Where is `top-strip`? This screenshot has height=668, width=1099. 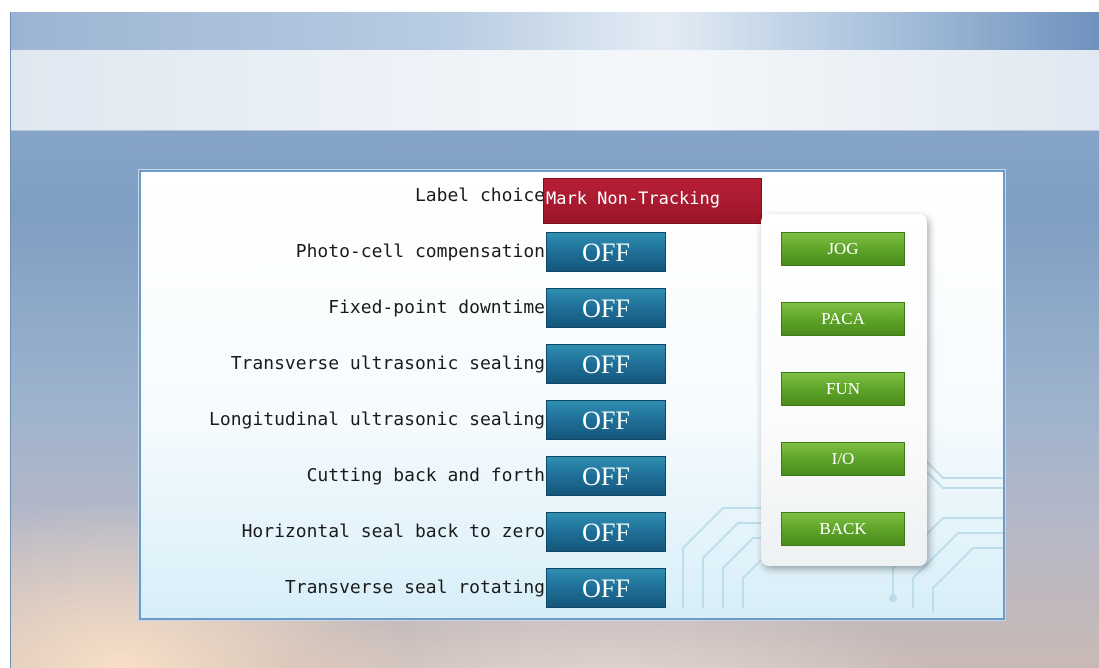 top-strip is located at coordinates (555, 31).